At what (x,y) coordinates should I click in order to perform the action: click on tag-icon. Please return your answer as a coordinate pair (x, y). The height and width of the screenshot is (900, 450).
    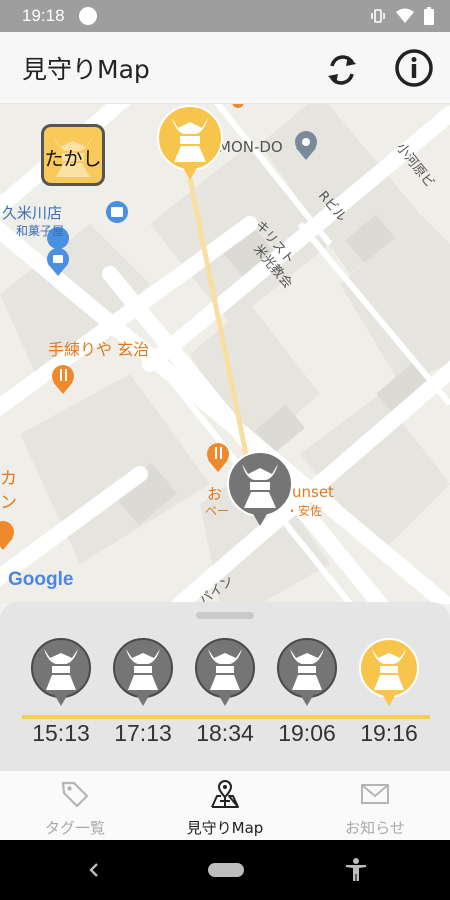
    Looking at the image, I should click on (75, 794).